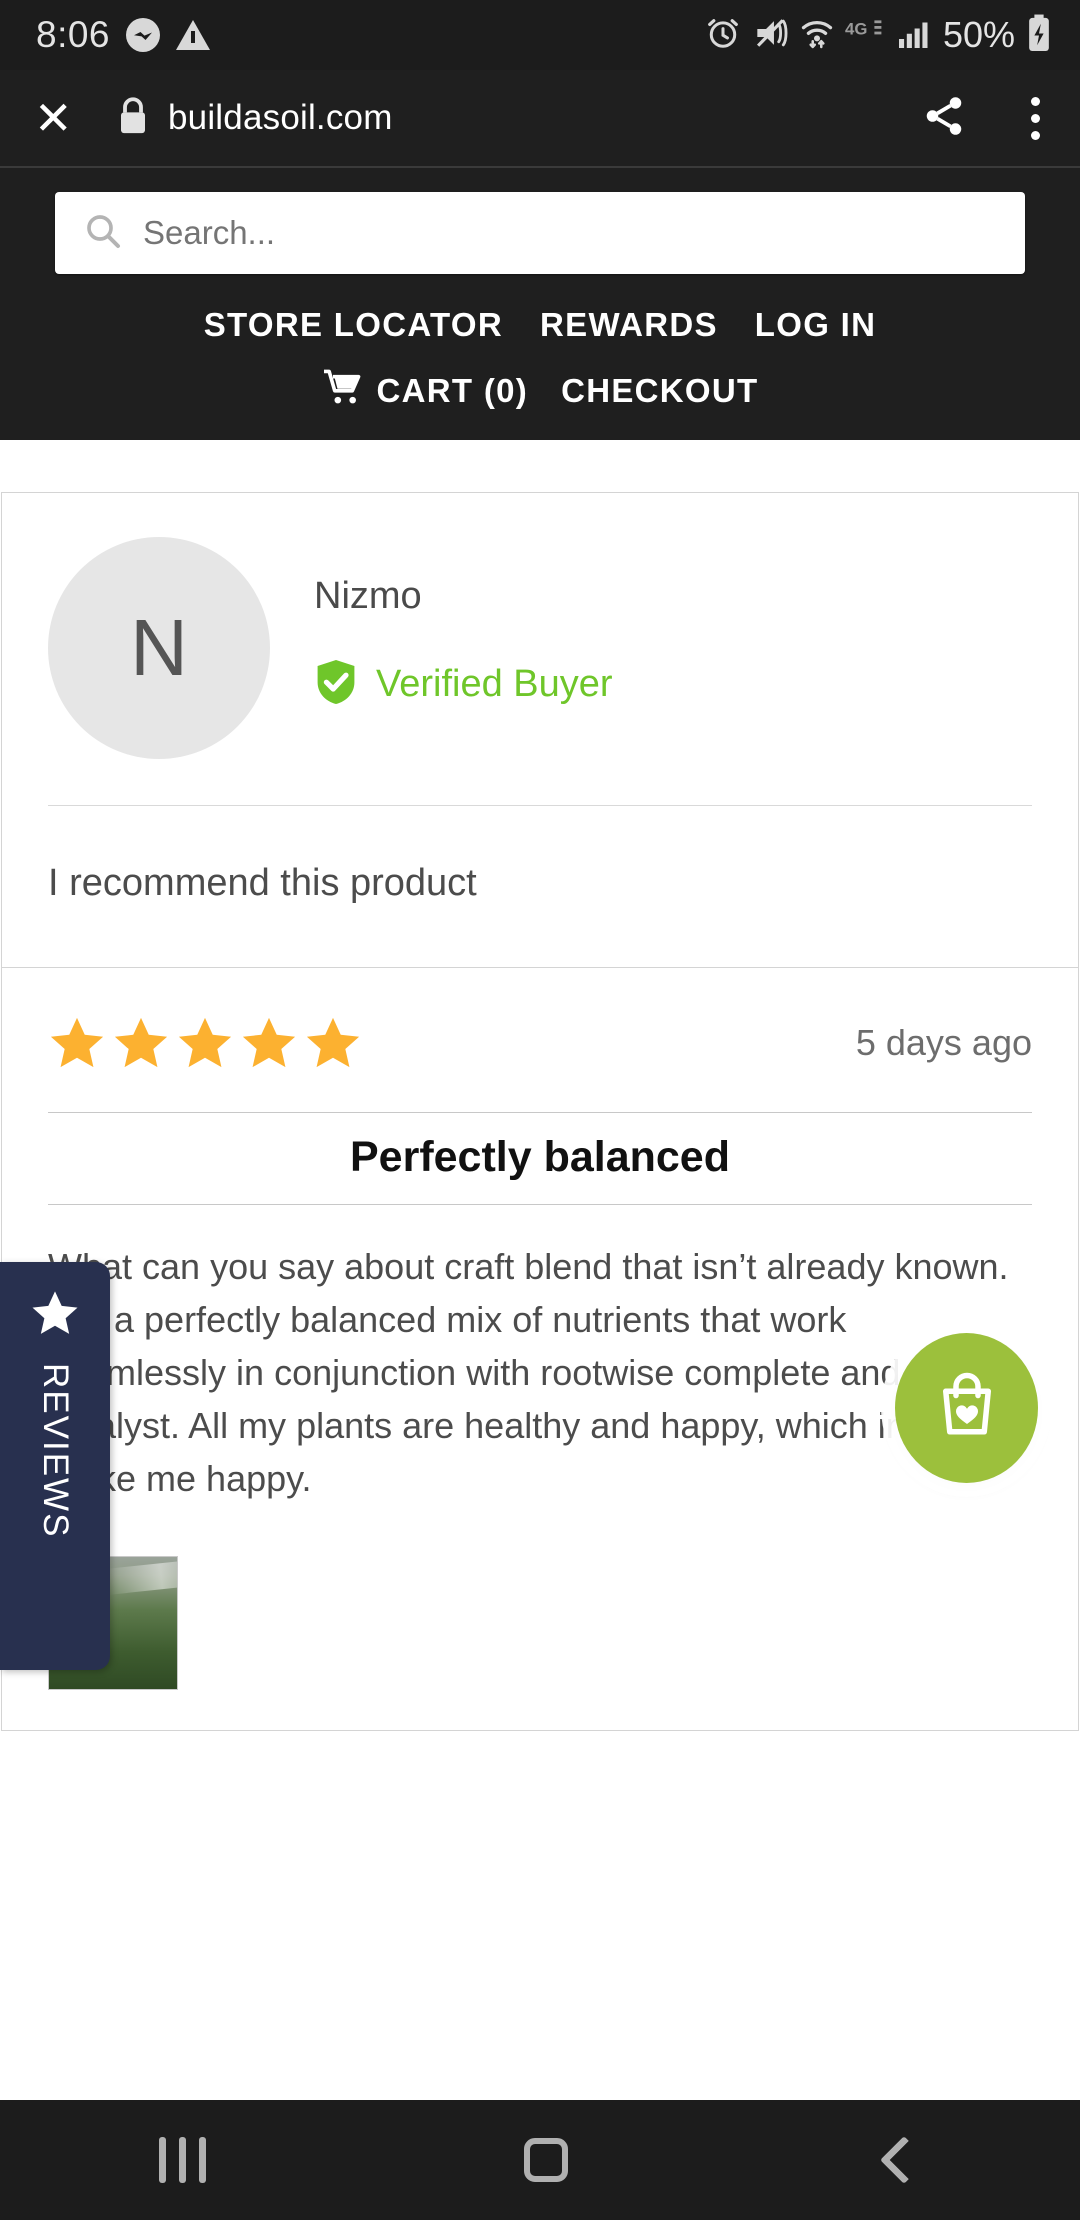 The height and width of the screenshot is (2220, 1080). I want to click on wishlist-fab-button, so click(966, 1407).